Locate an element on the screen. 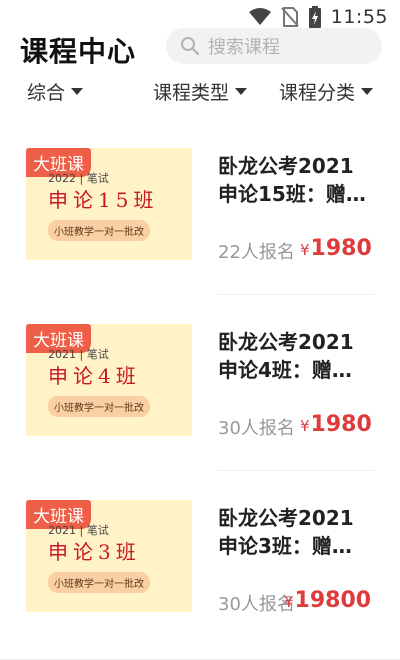 The image size is (400, 660). filter-label: 课程分类 is located at coordinates (317, 93).